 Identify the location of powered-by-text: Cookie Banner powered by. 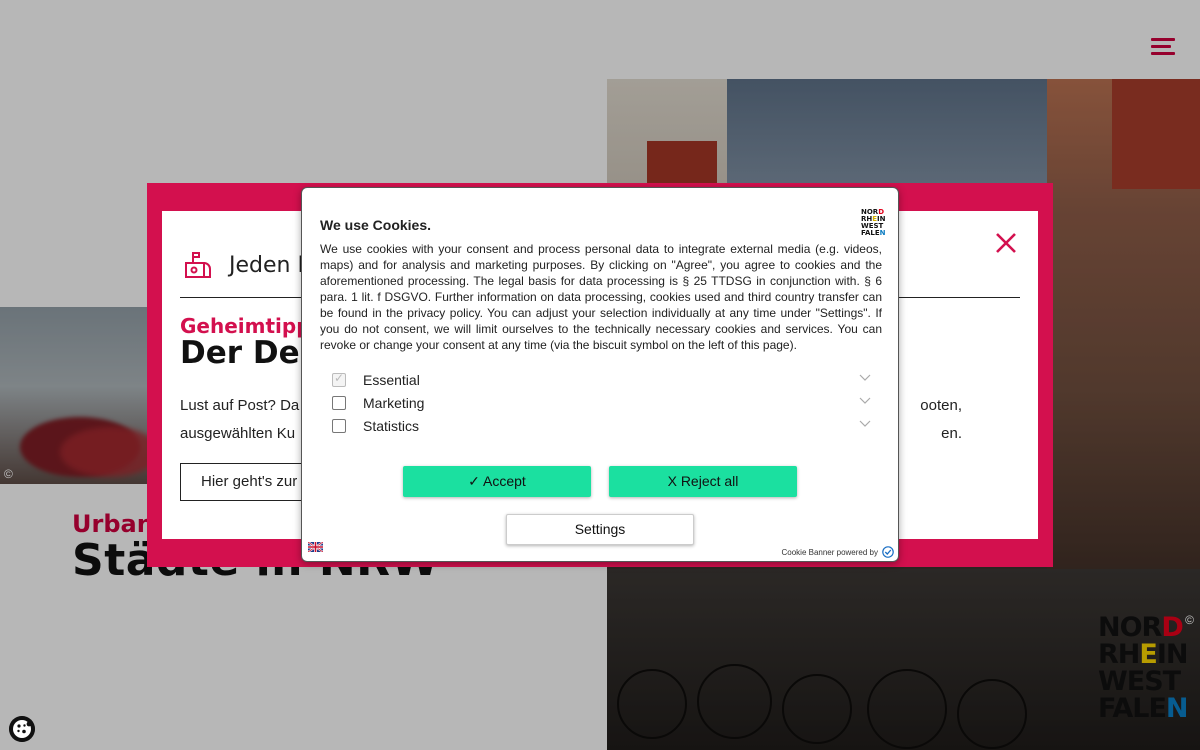
(829, 552).